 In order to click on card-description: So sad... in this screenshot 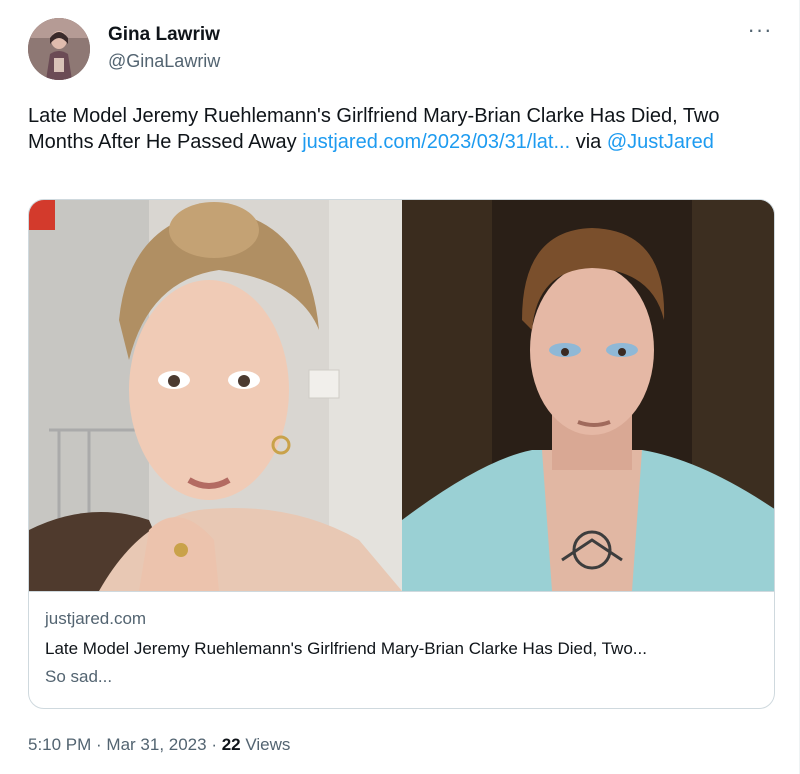, I will do `click(79, 676)`.